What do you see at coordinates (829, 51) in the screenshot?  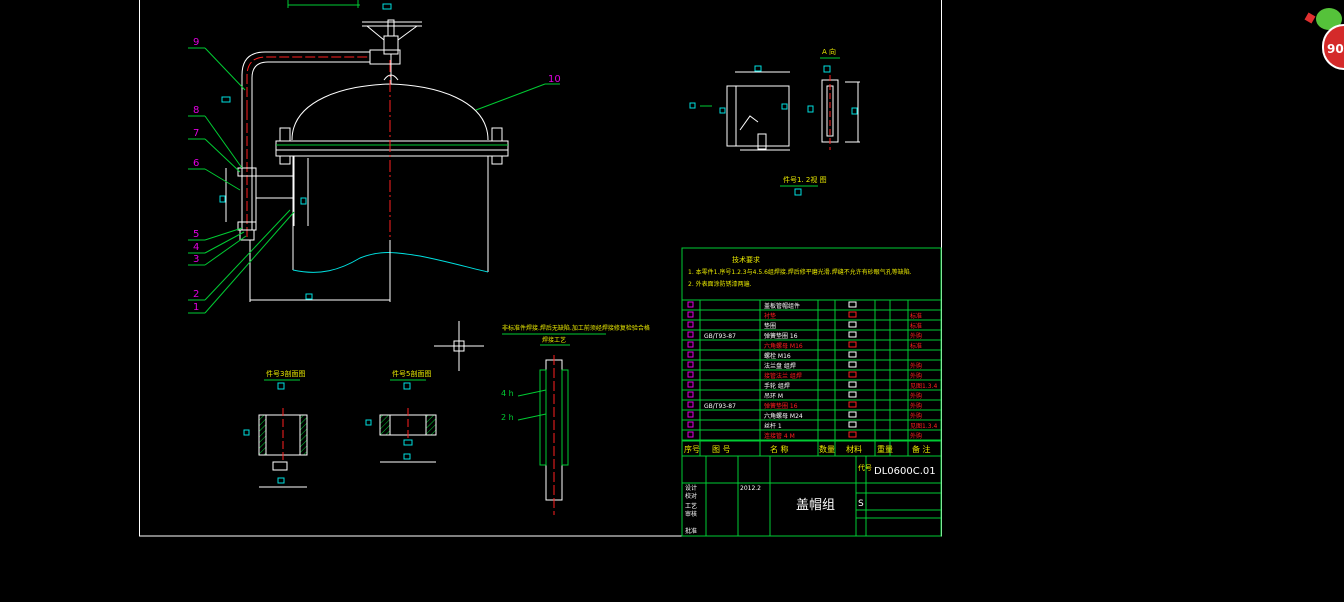 I see `view-a-title: A 向` at bounding box center [829, 51].